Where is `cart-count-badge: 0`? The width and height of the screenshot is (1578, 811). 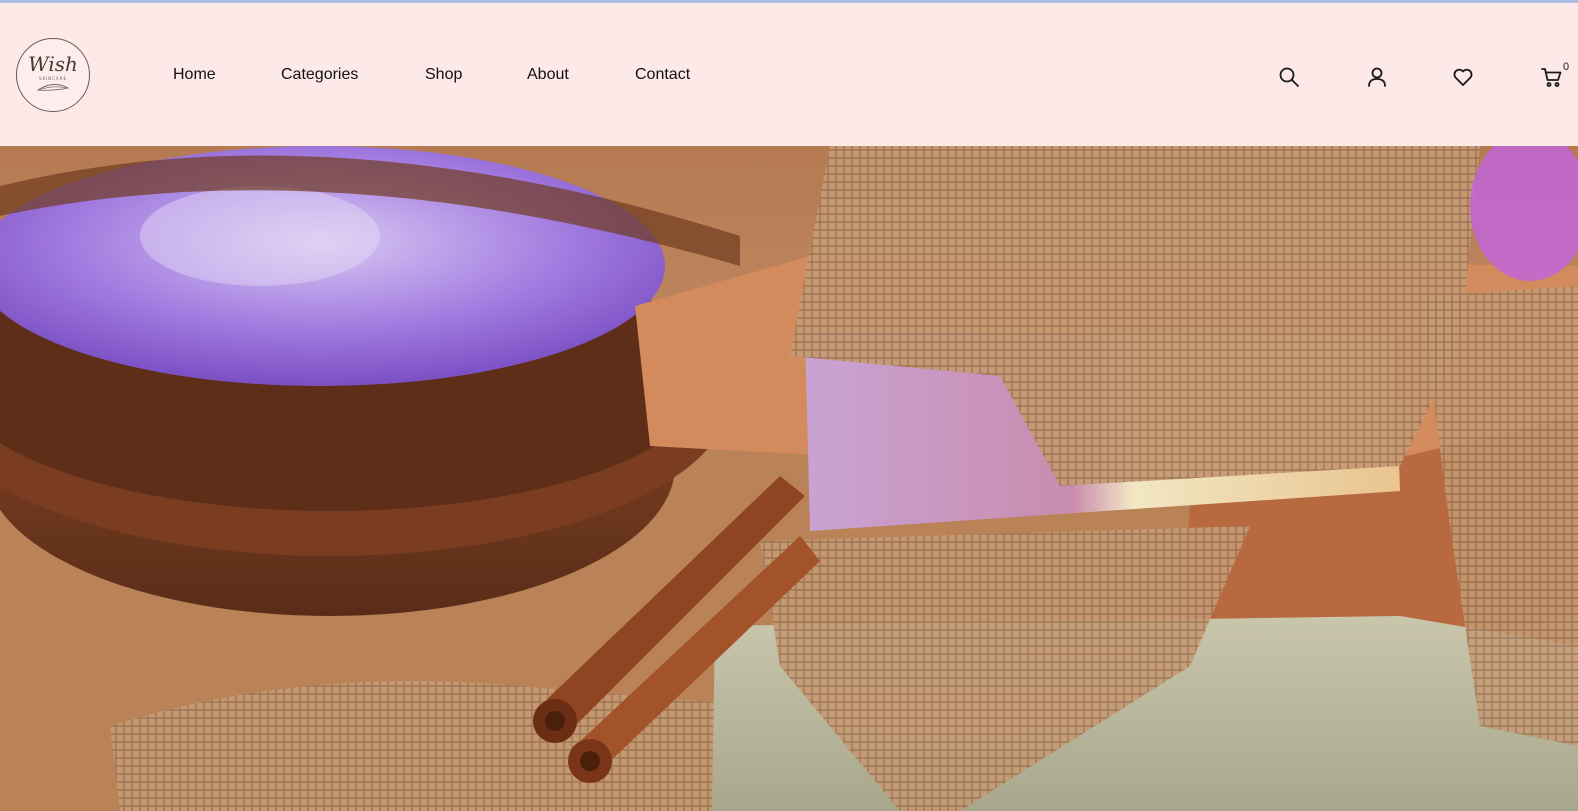 cart-count-badge: 0 is located at coordinates (1566, 67).